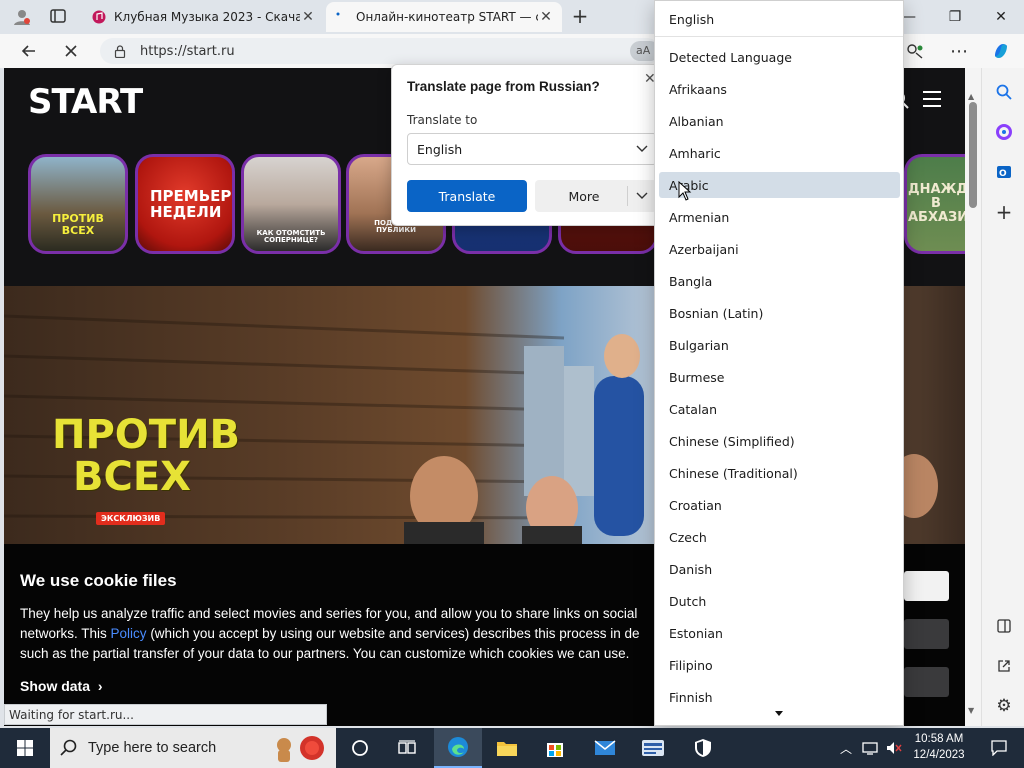 This screenshot has height=768, width=1024. Describe the element at coordinates (642, 149) in the screenshot. I see `chevron-down-icon` at that location.